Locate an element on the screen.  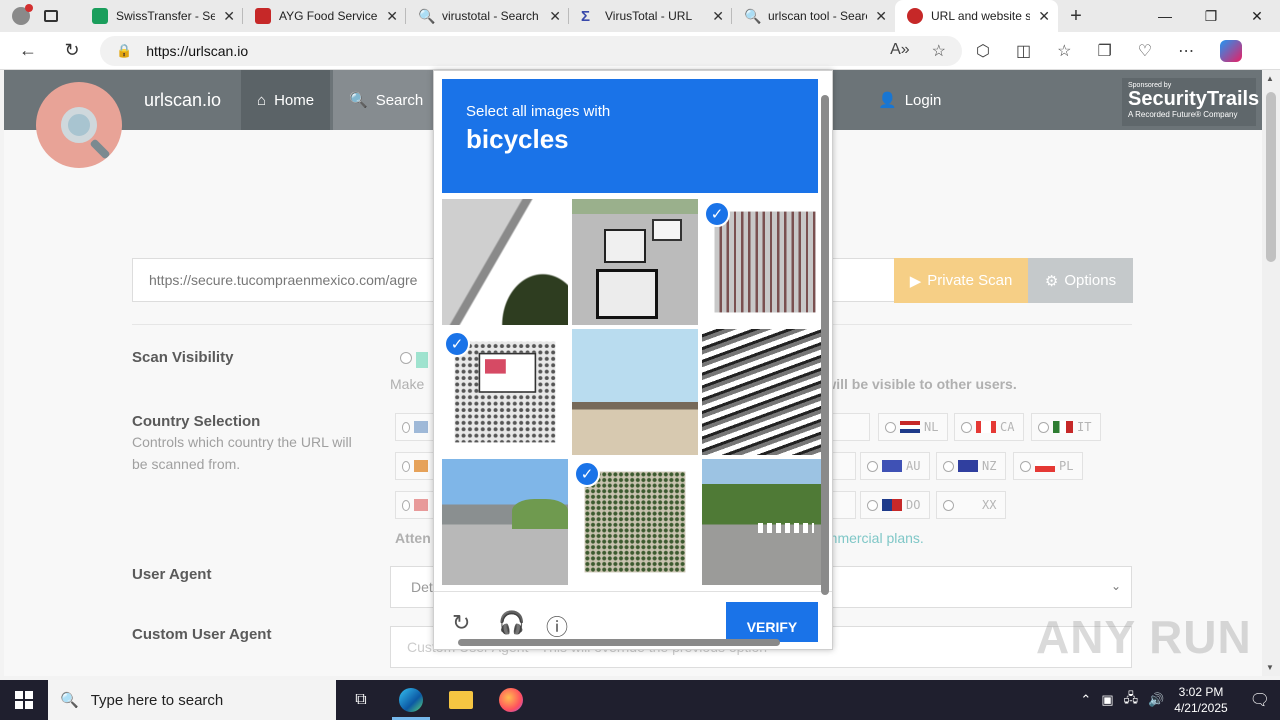
urlscan-logo-icon is located at coordinates (79, 125).